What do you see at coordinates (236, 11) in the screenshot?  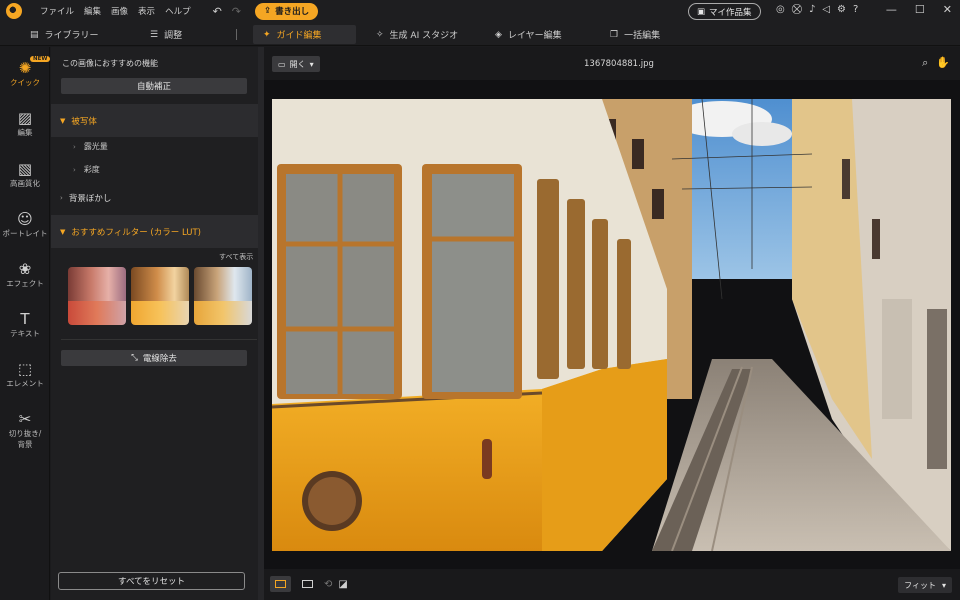 I see `redo-icon: ↷` at bounding box center [236, 11].